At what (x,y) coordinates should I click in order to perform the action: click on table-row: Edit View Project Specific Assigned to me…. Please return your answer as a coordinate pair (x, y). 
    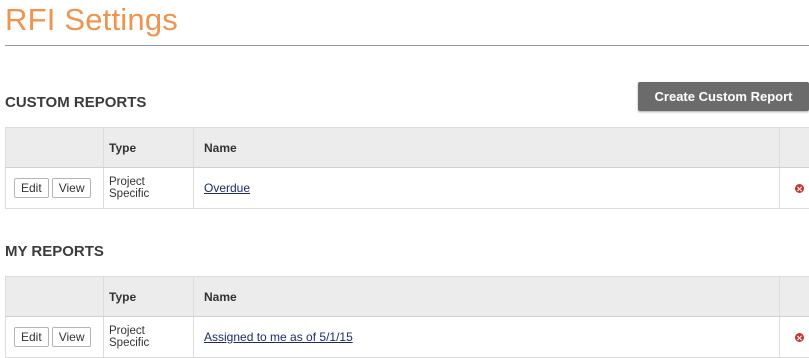
    Looking at the image, I should click on (407, 337).